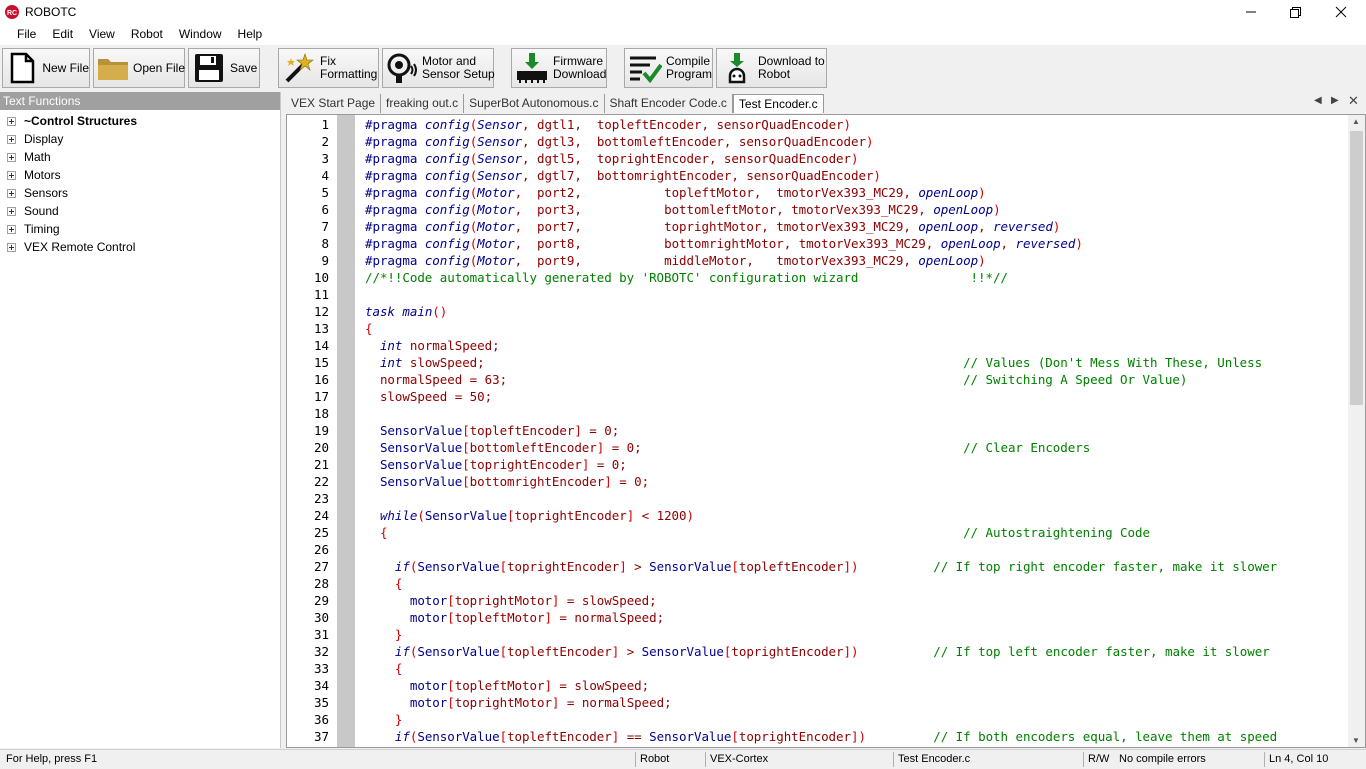 The width and height of the screenshot is (1366, 769). What do you see at coordinates (328, 68) in the screenshot?
I see `fix-formatting-button: Fix Formatting` at bounding box center [328, 68].